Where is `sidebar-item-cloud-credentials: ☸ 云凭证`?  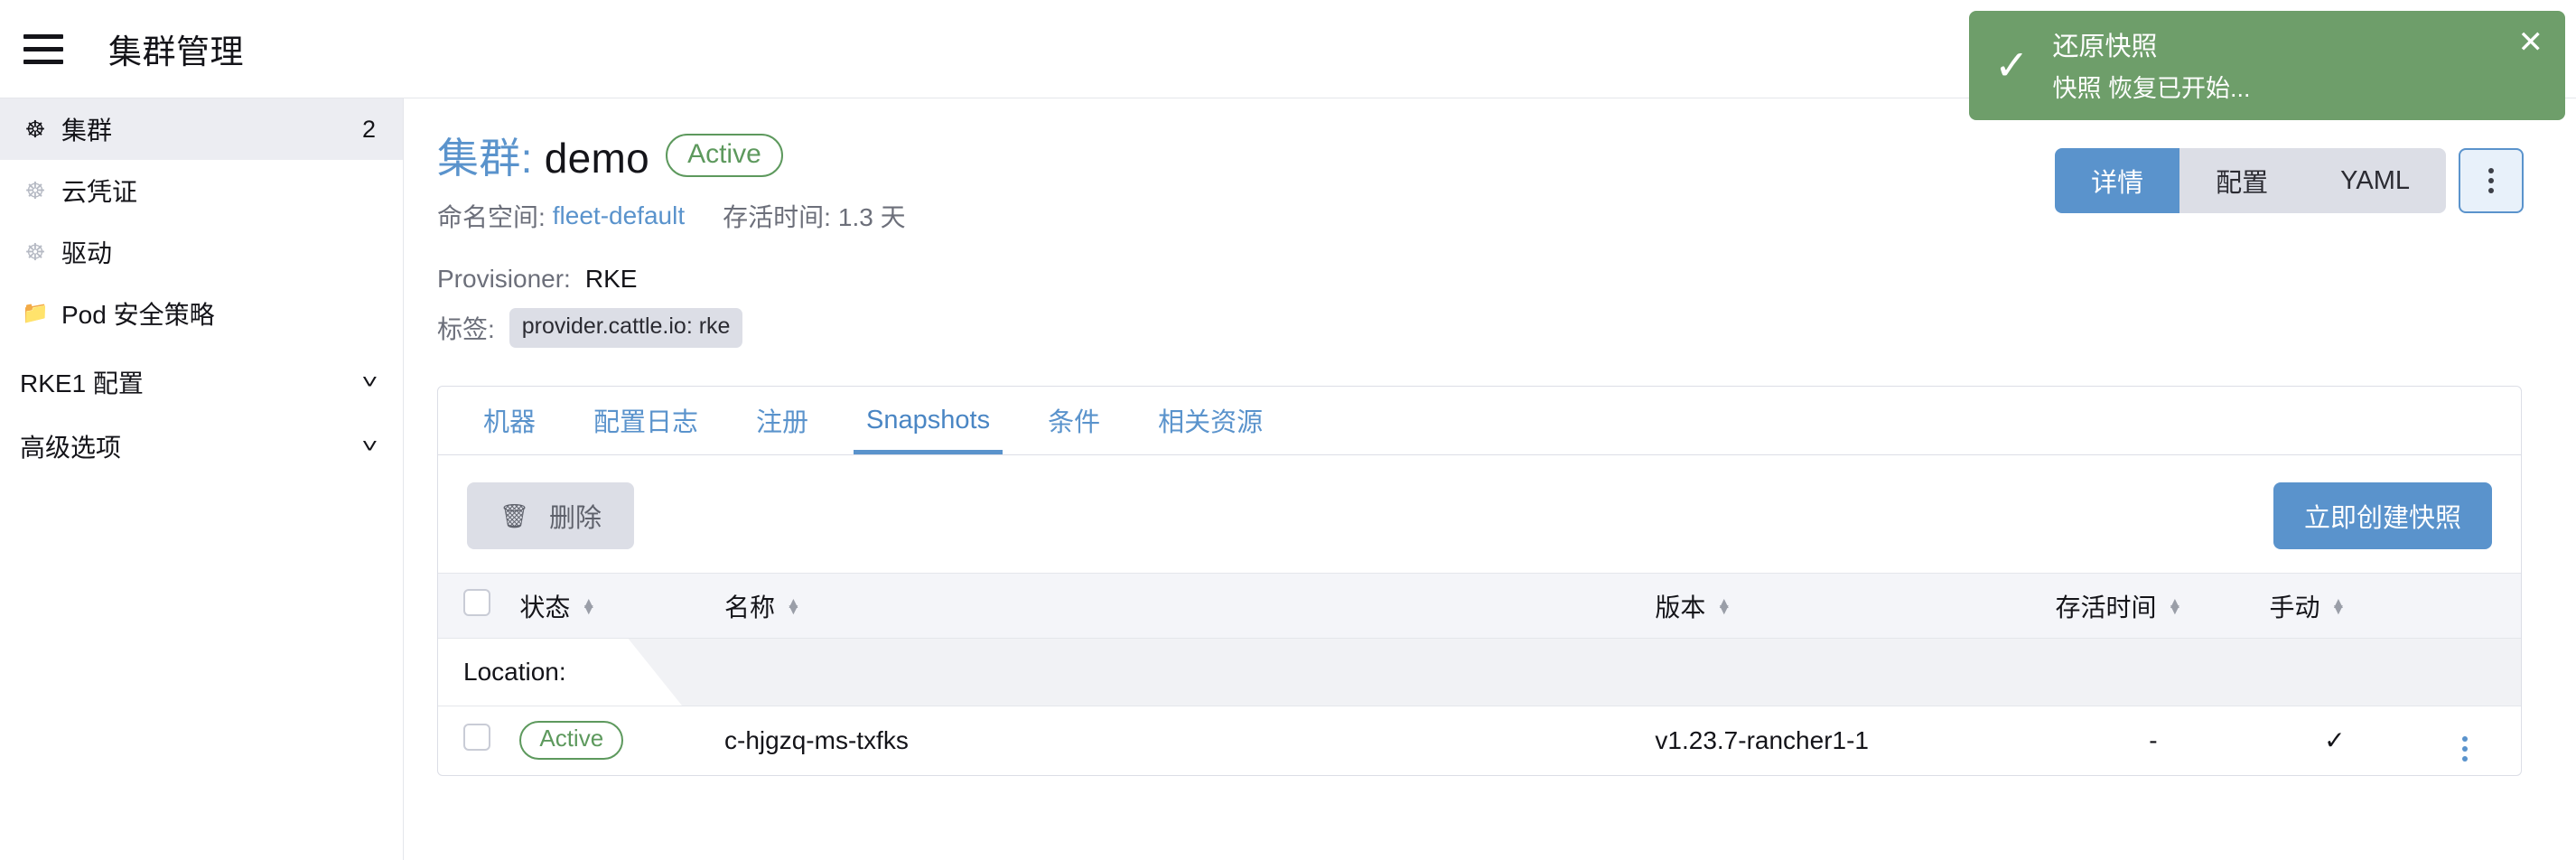
sidebar-item-cloud-credentials: ☸ 云凭证 is located at coordinates (201, 191).